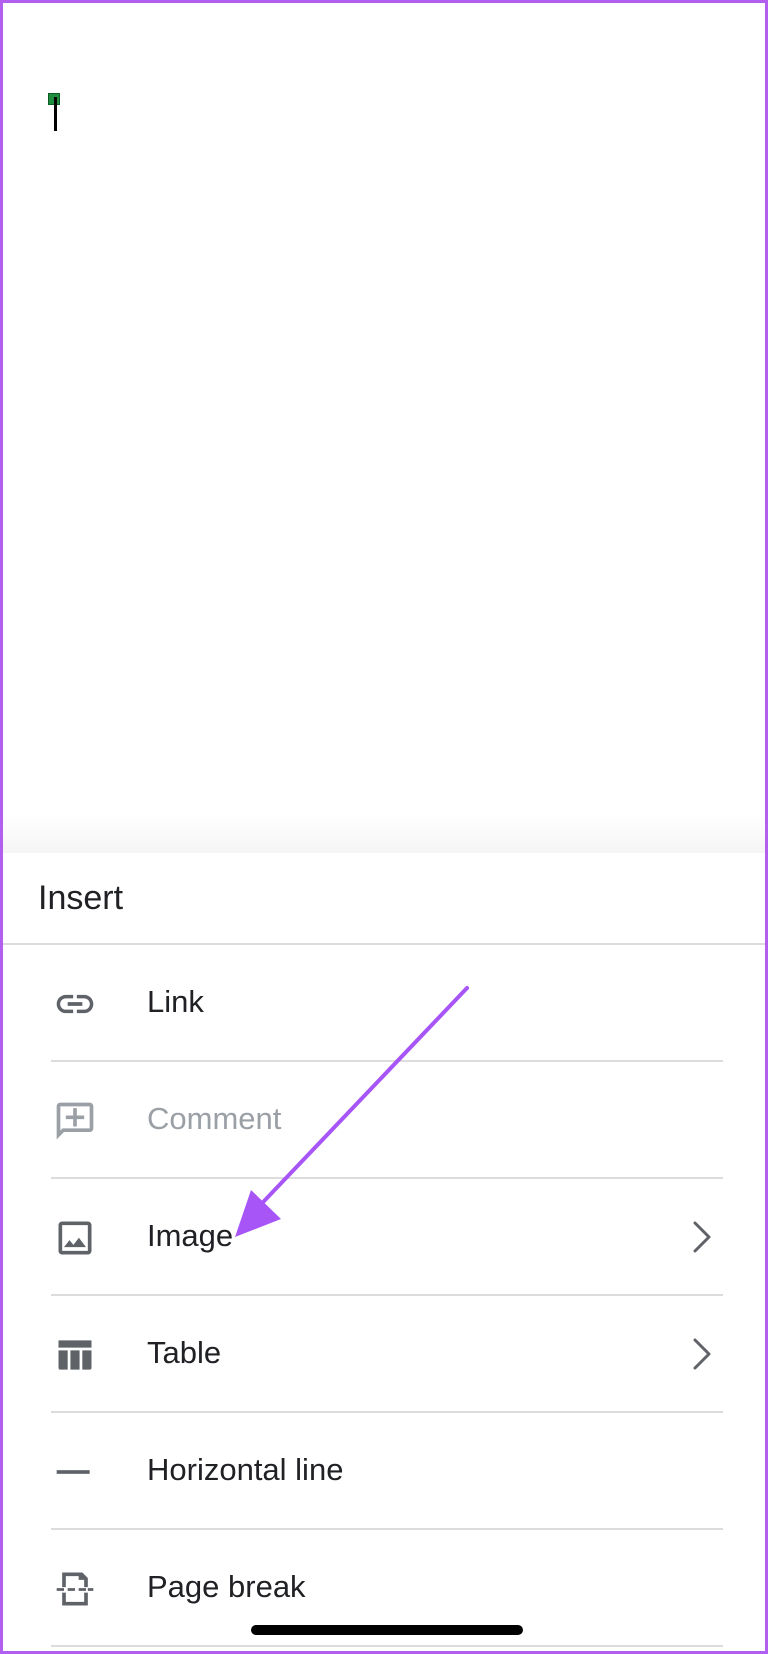 This screenshot has height=1654, width=768. Describe the element at coordinates (384, 833) in the screenshot. I see `sheet-shadow` at that location.